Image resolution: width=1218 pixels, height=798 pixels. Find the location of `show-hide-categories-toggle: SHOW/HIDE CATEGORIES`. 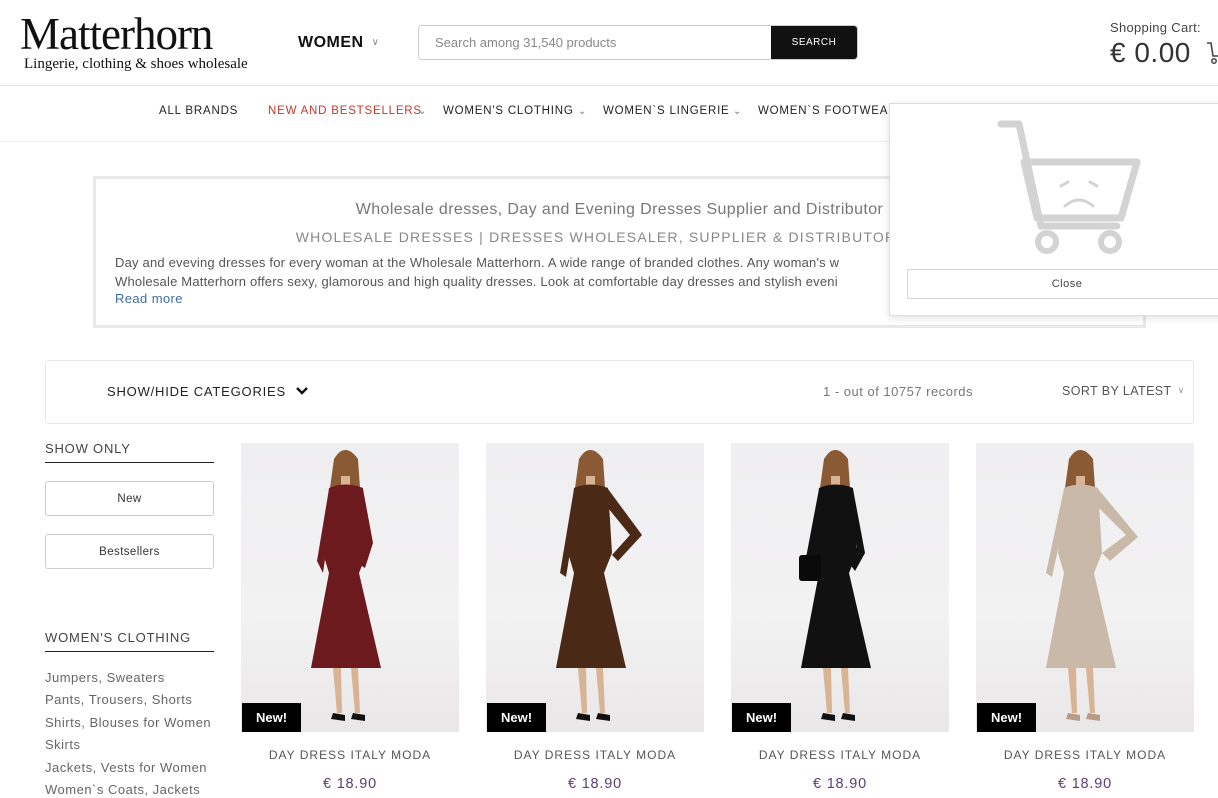

show-hide-categories-toggle: SHOW/HIDE CATEGORIES is located at coordinates (196, 391).